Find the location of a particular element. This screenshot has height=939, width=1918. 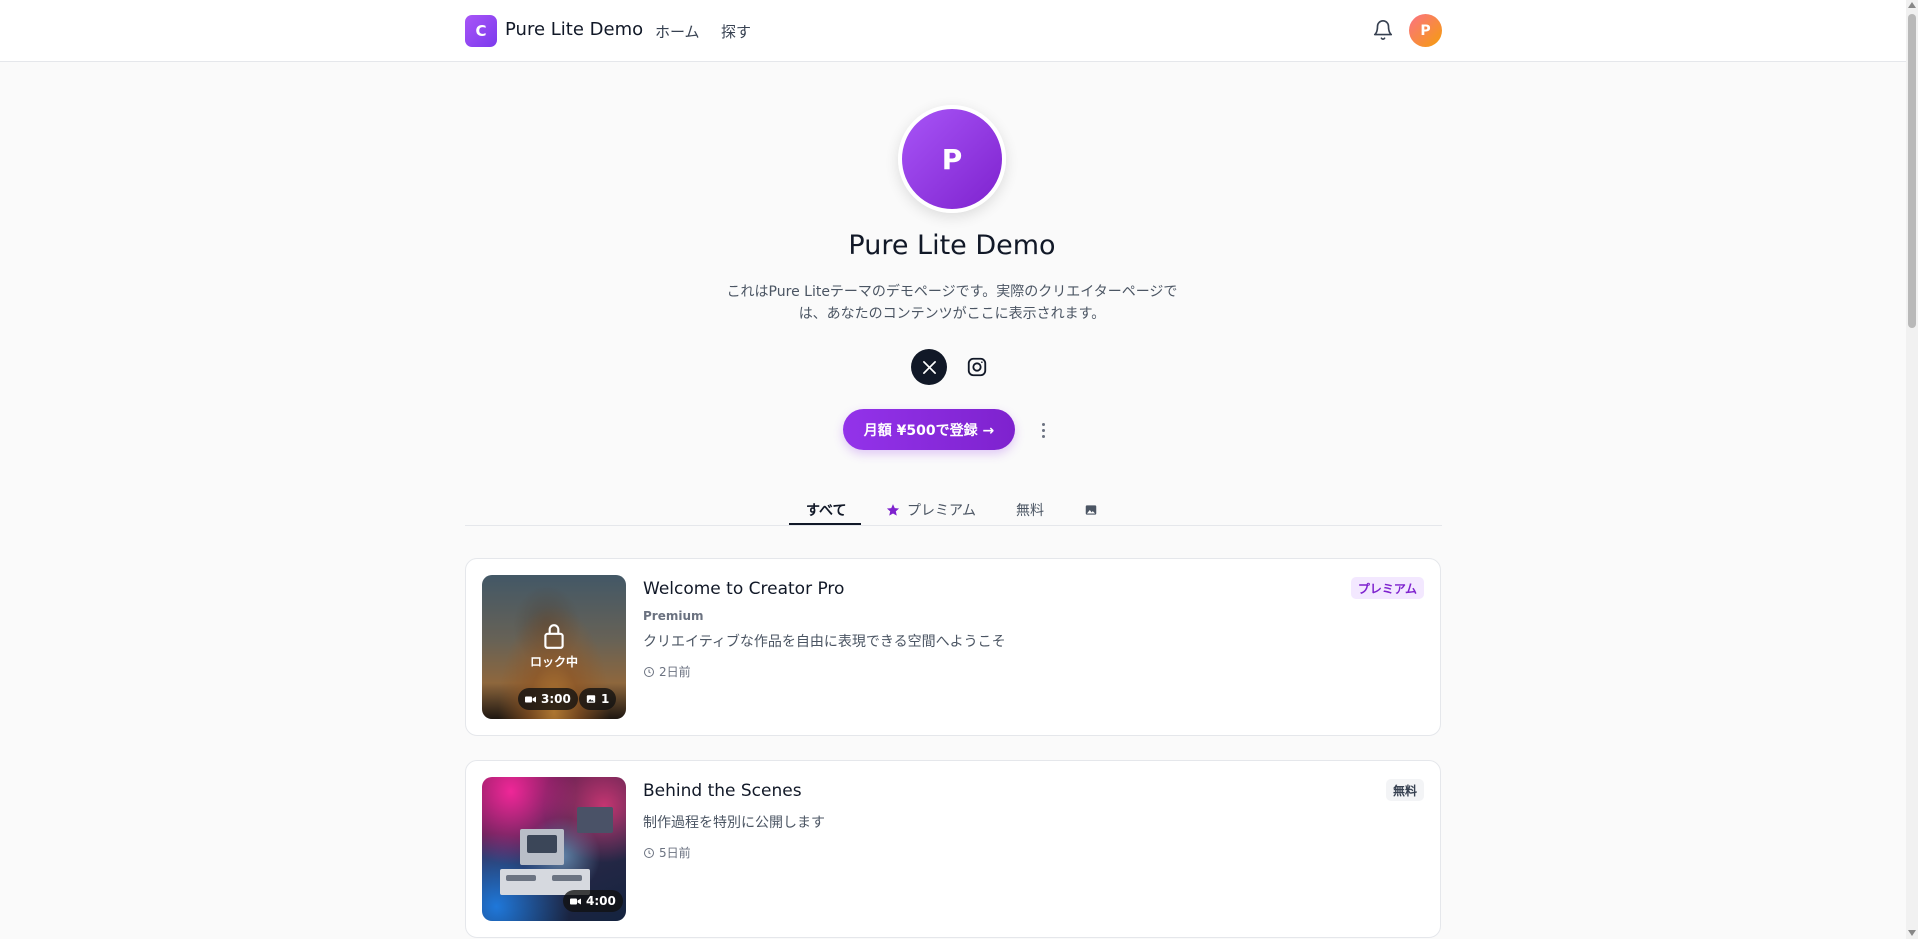

nav-home-link: ホーム is located at coordinates (677, 31).